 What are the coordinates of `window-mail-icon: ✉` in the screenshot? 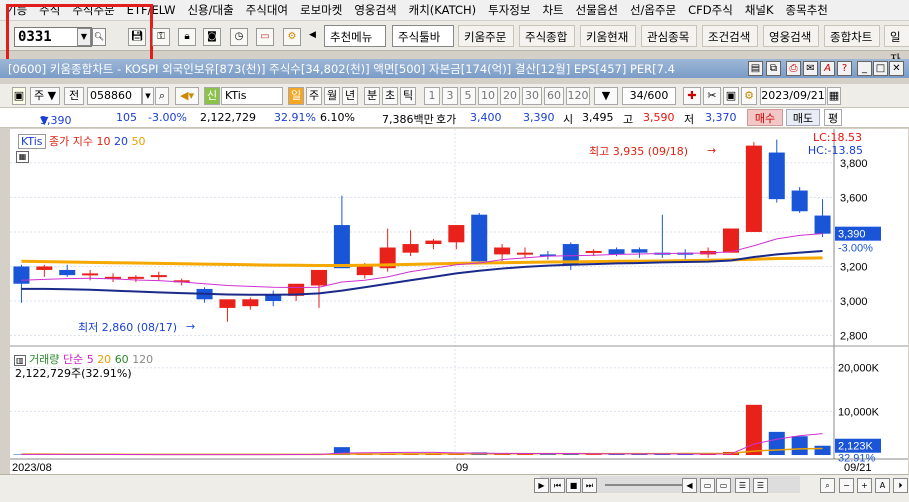 It's located at (810, 68).